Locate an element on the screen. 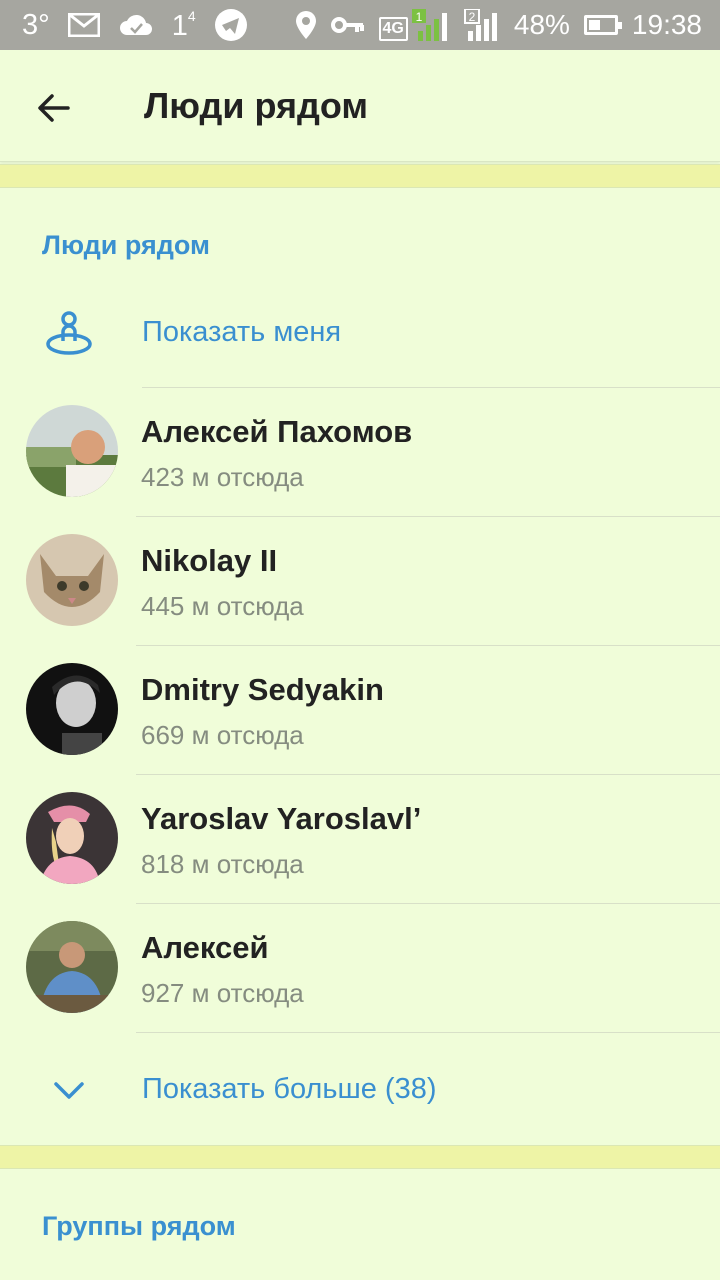  arrow-back-icon is located at coordinates (54, 108).